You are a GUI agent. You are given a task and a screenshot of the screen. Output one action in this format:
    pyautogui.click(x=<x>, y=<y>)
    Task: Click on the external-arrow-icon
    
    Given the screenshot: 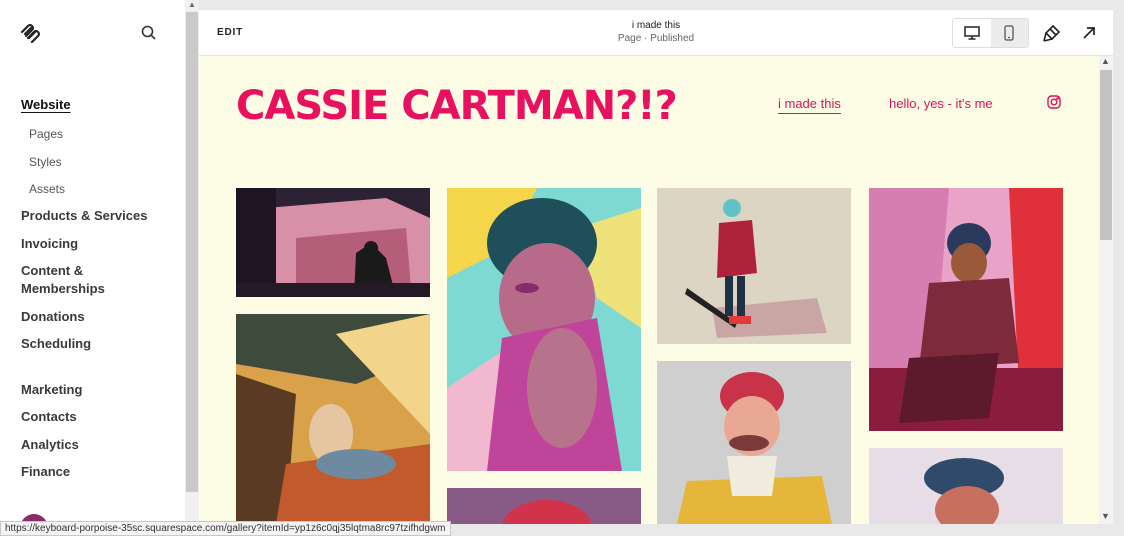 What is the action you would take?
    pyautogui.click(x=1089, y=33)
    